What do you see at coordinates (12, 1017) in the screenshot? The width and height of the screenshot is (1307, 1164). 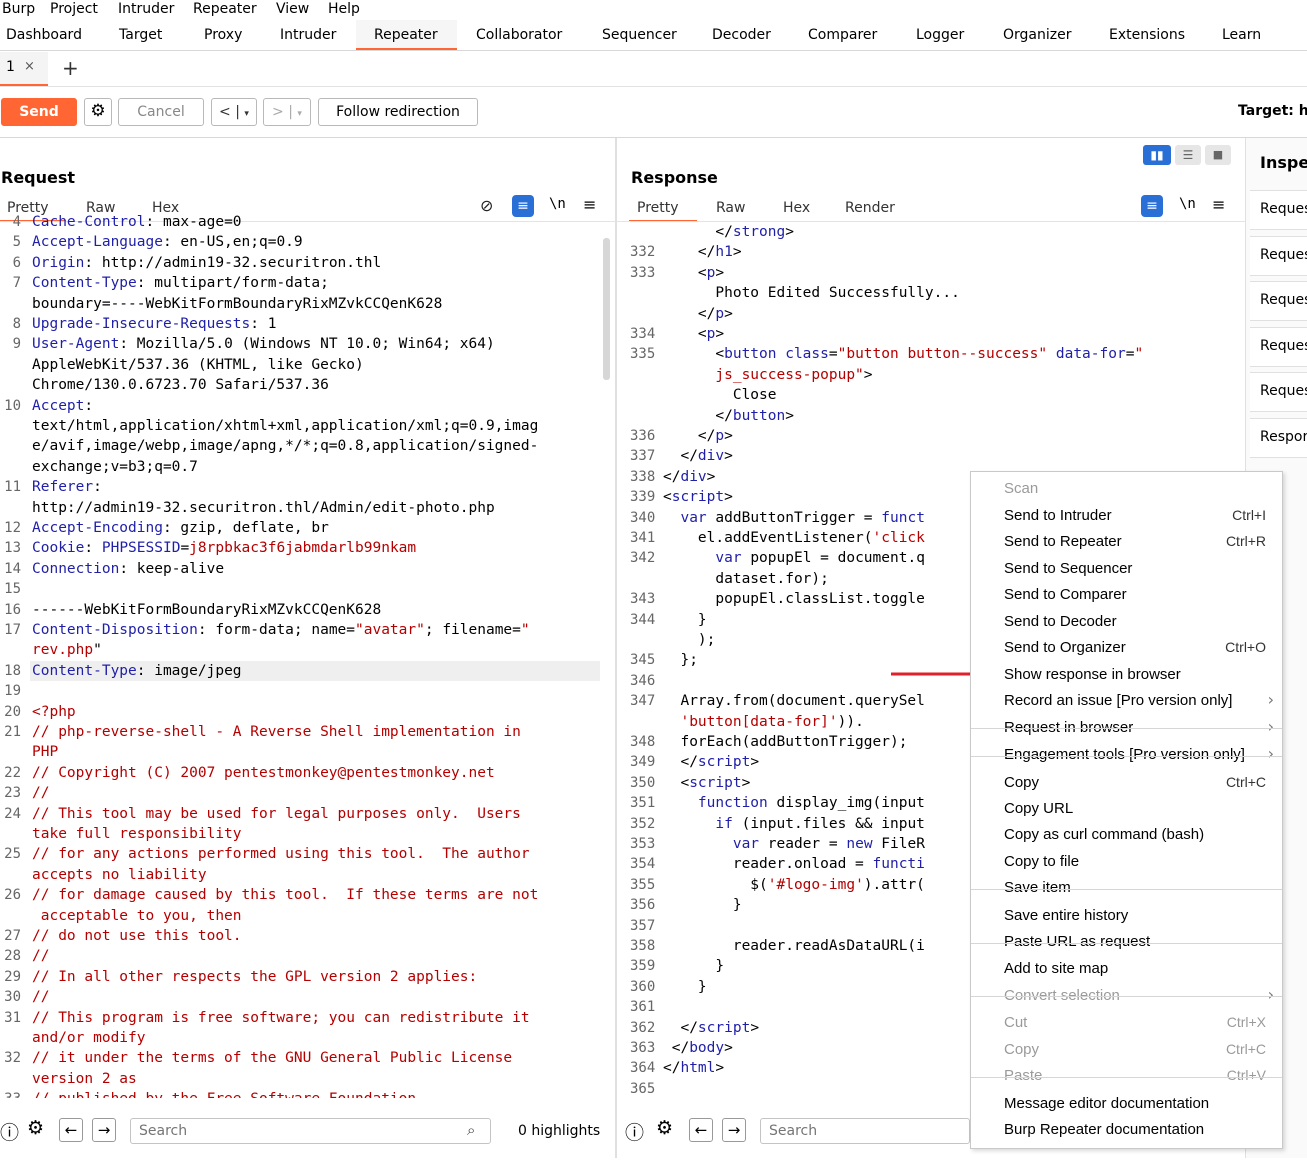 I see `line-number: 31` at bounding box center [12, 1017].